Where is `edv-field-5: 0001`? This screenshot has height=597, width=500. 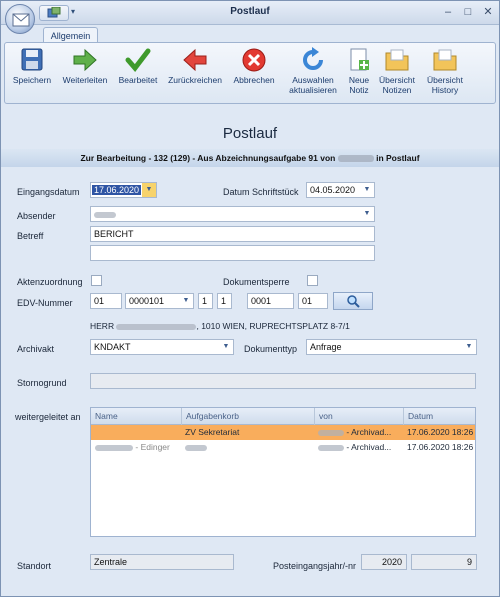
edv-field-5: 0001 is located at coordinates (270, 301).